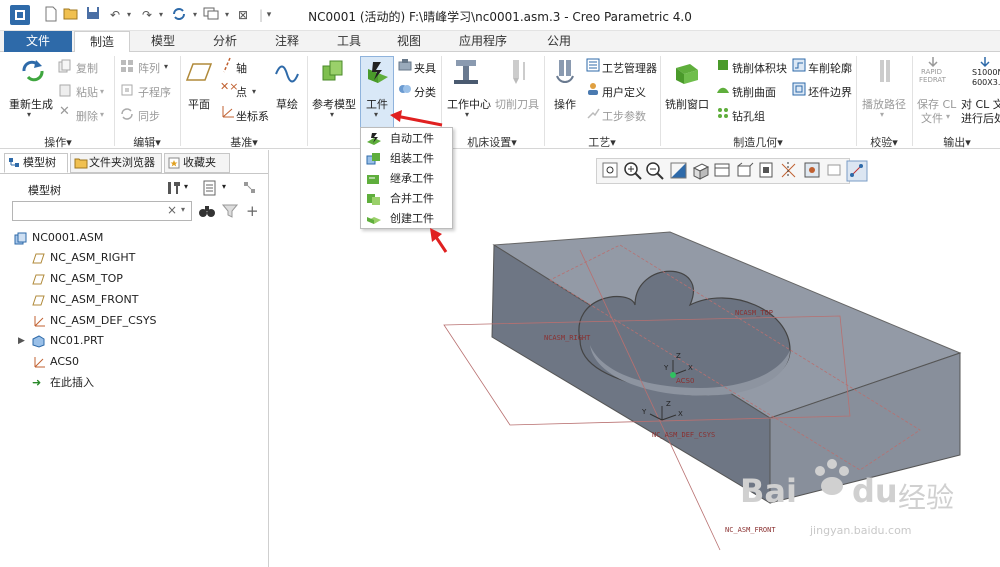 This screenshot has width=1000, height=567. Describe the element at coordinates (466, 72) in the screenshot. I see `work-center-icon` at that location.